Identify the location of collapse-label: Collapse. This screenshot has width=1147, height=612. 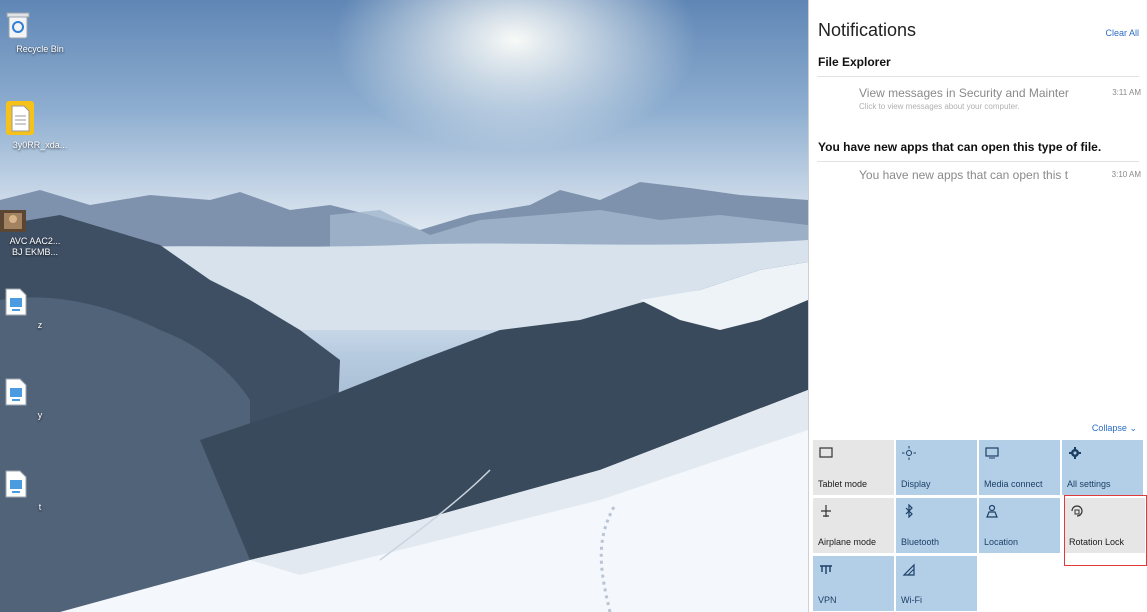
(1109, 428).